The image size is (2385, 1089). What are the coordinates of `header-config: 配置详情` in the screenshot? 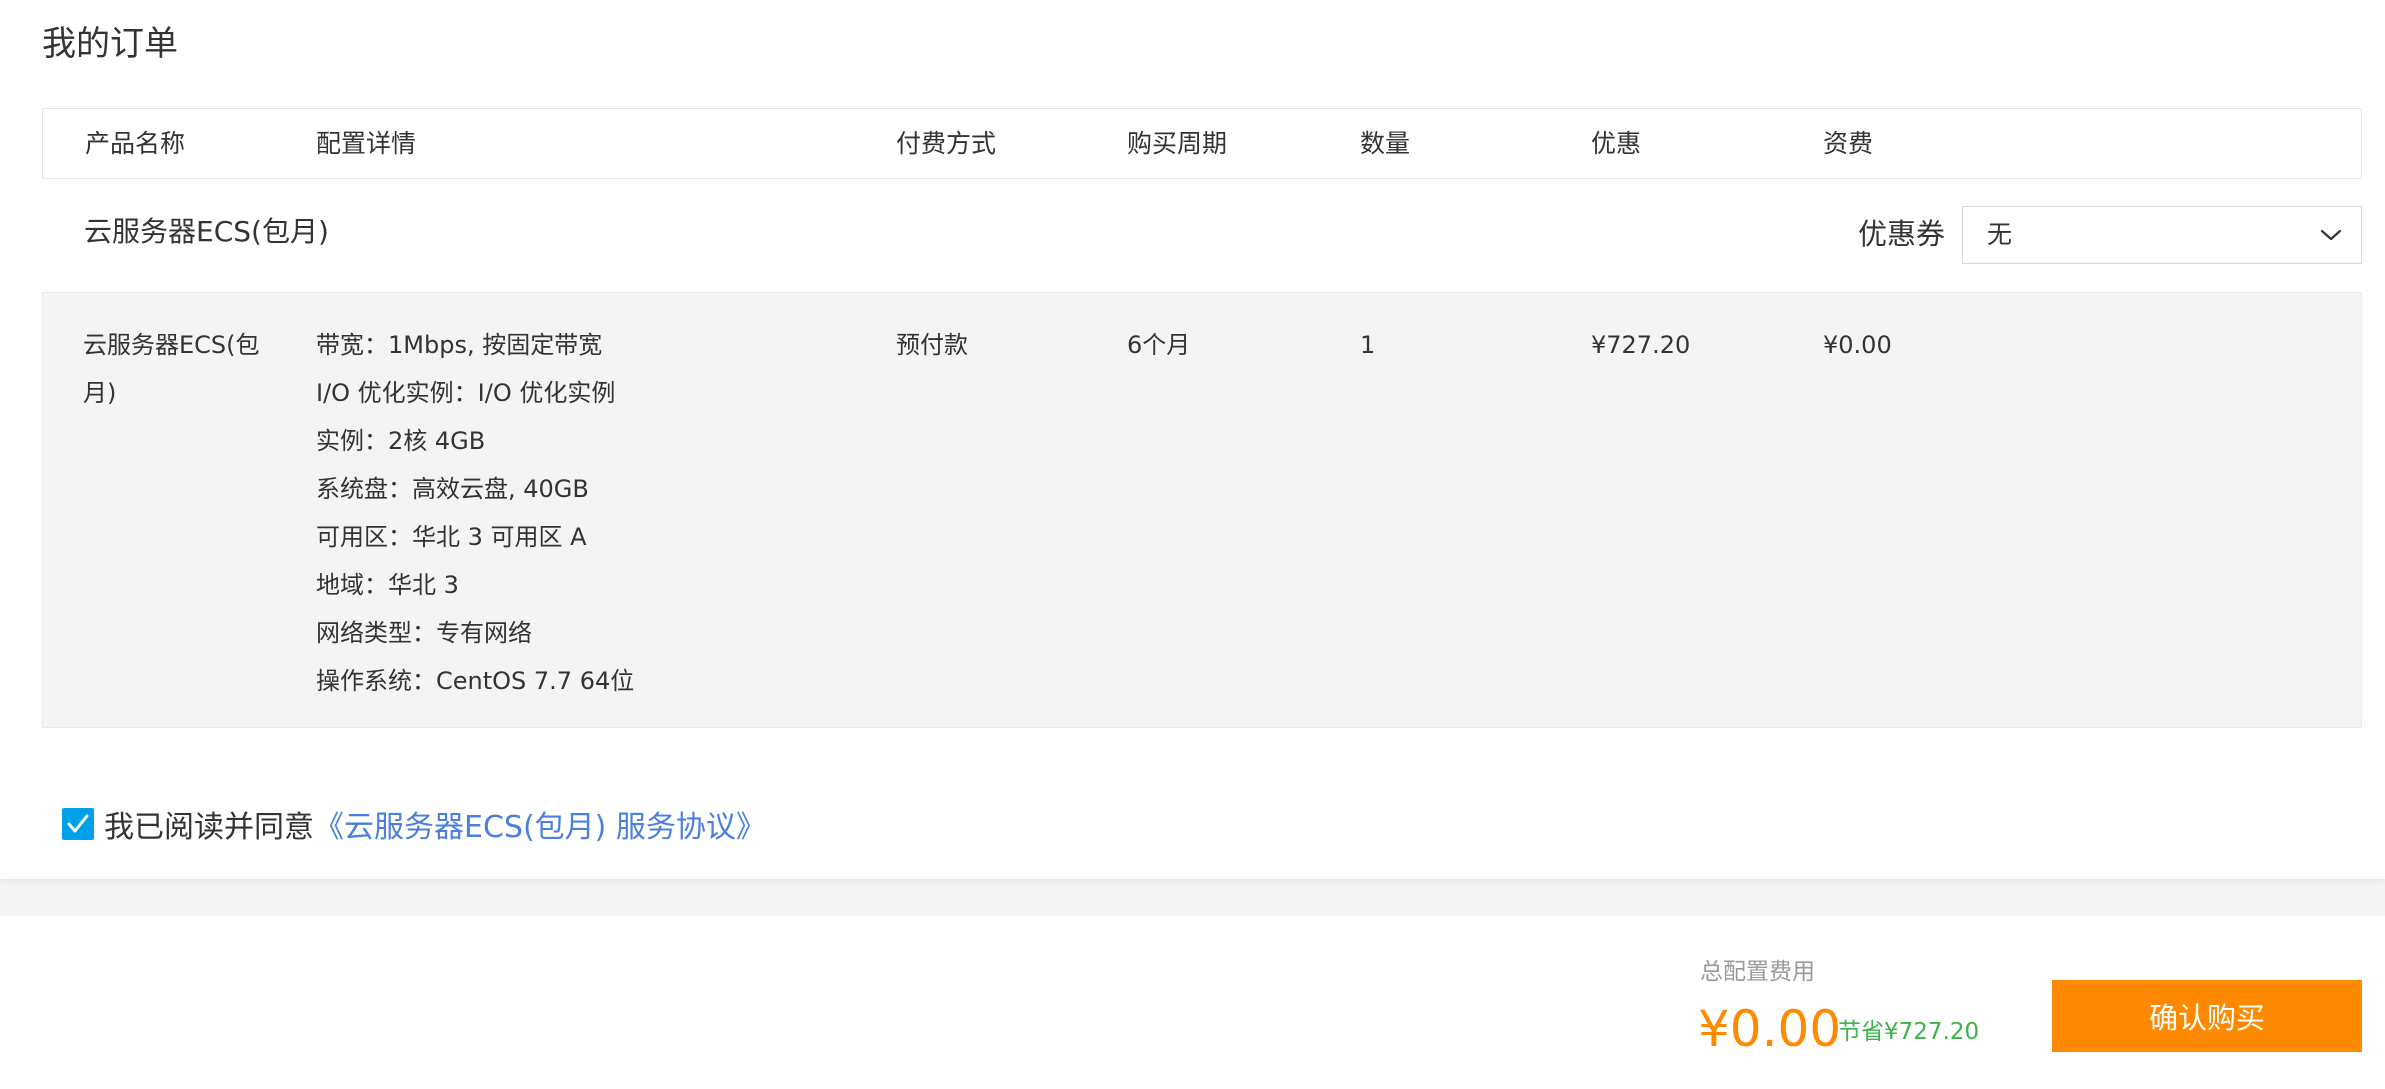 It's located at (366, 143).